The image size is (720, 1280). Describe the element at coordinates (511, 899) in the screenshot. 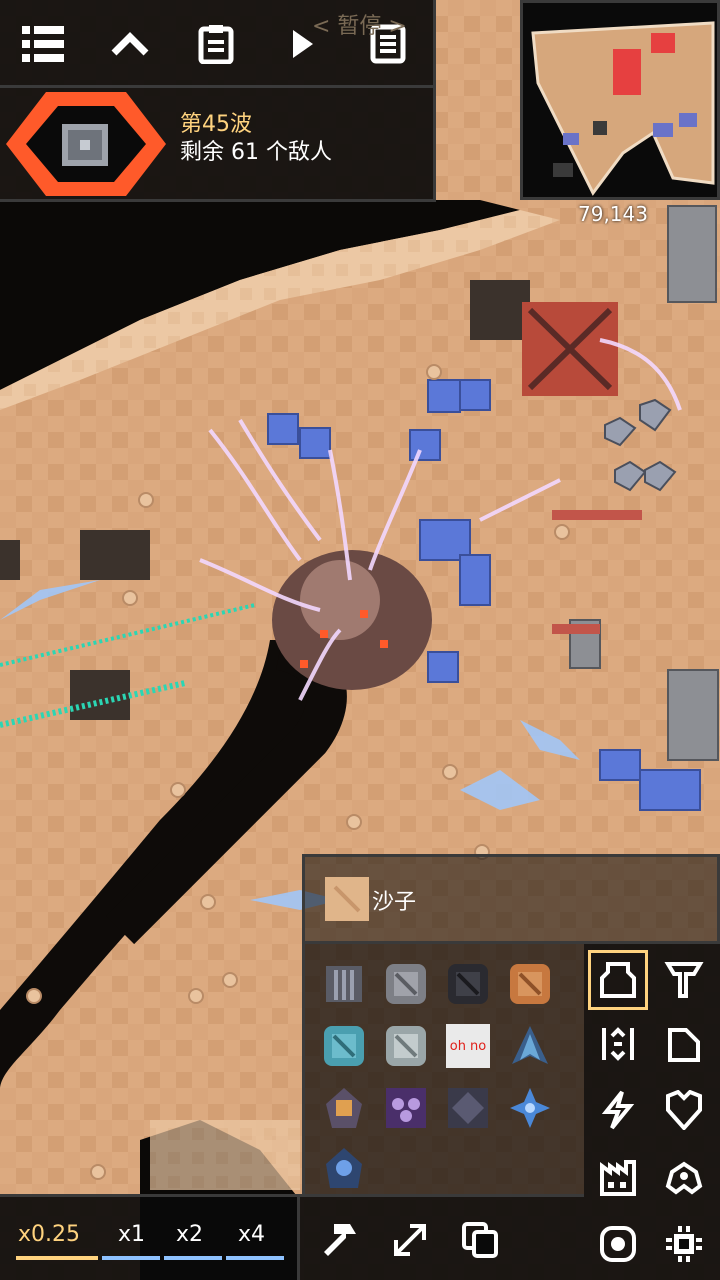

I see `block-info-panel` at that location.